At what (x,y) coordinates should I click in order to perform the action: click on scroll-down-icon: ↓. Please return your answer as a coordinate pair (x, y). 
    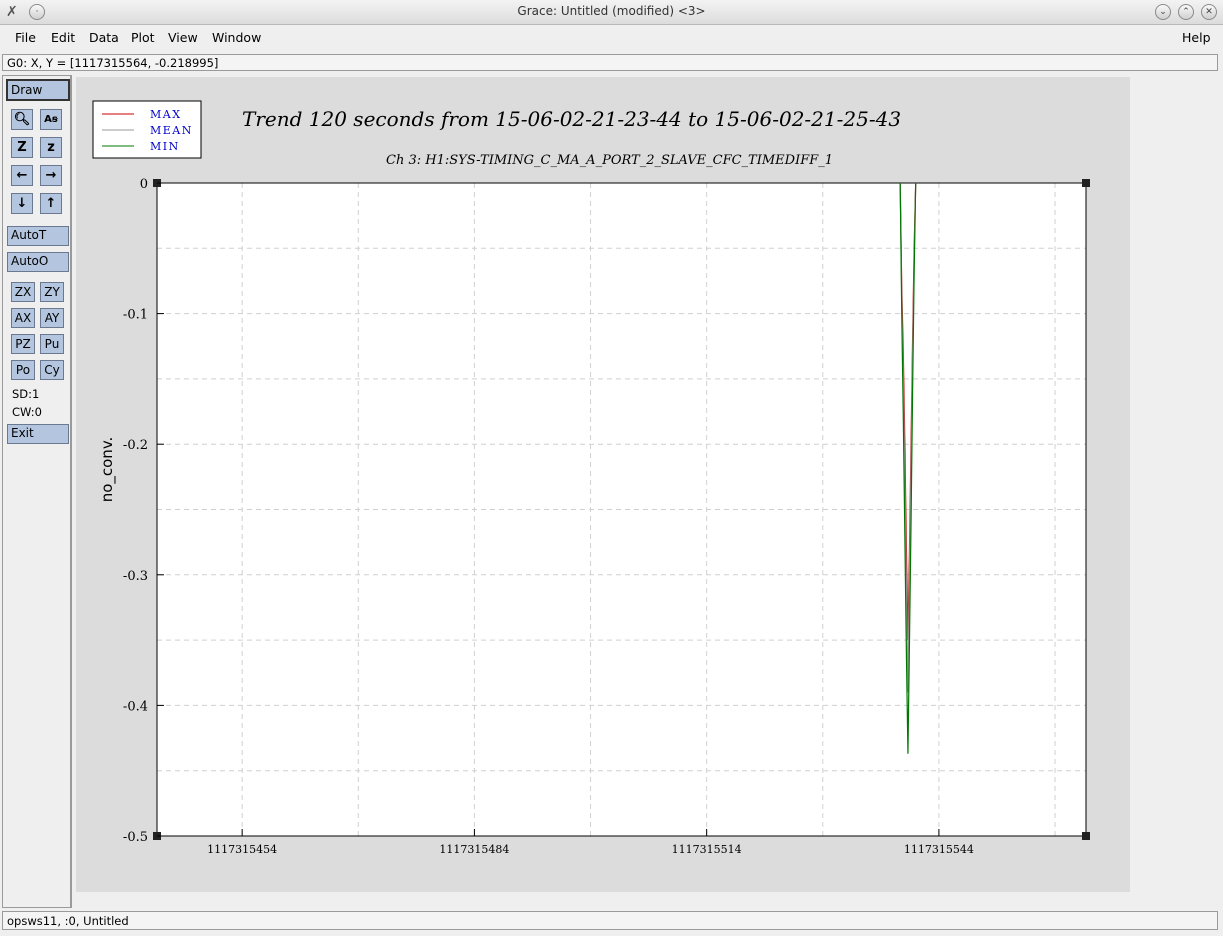
    Looking at the image, I should click on (22, 203).